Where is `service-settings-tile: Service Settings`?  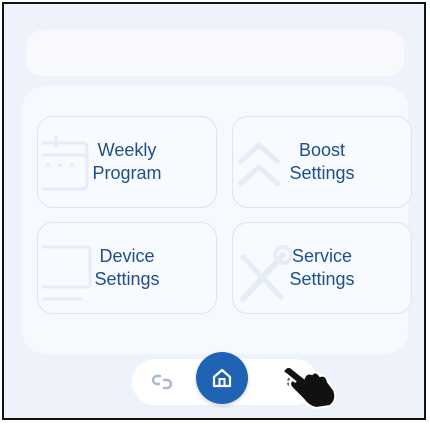 service-settings-tile: Service Settings is located at coordinates (322, 268).